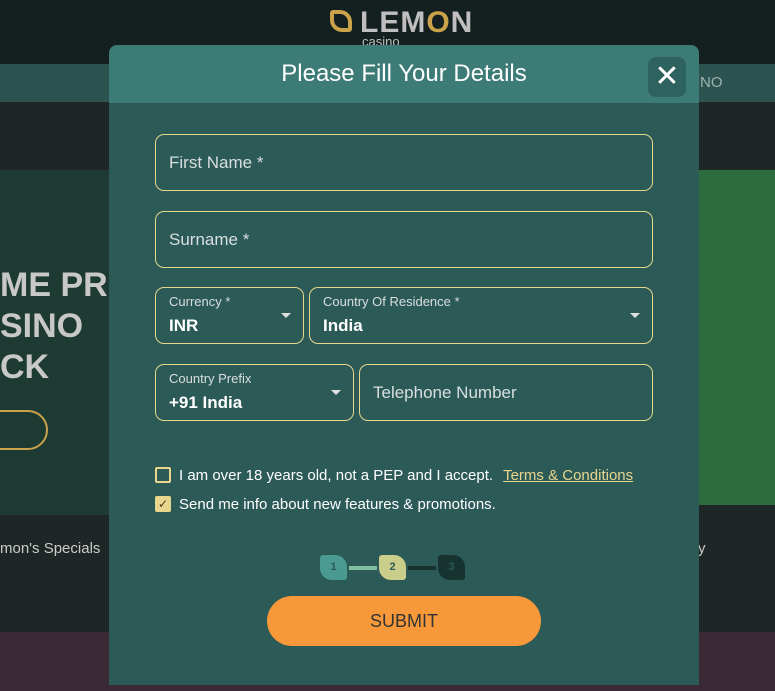 This screenshot has width=775, height=691. I want to click on telephone-placeholder: Telephone Number, so click(445, 392).